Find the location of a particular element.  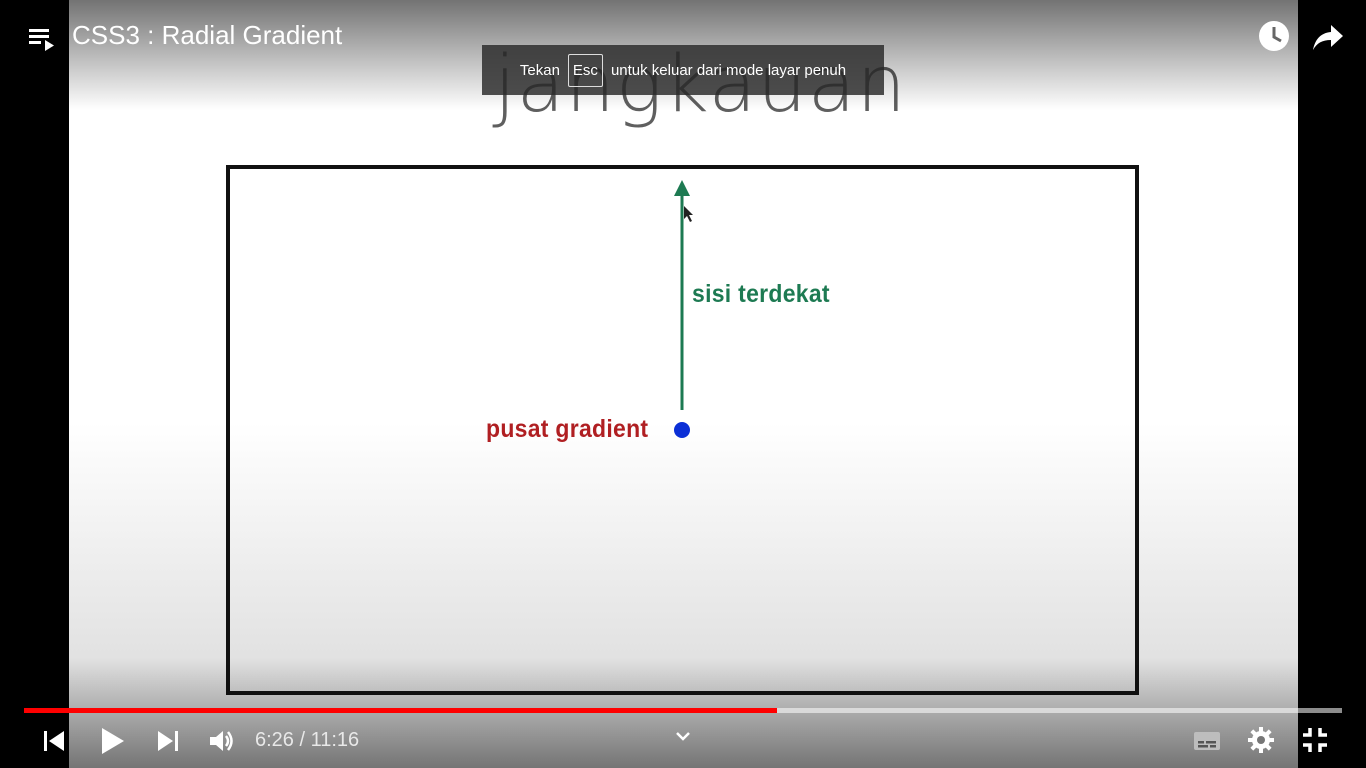

esc-key-badge: Esc is located at coordinates (585, 70).